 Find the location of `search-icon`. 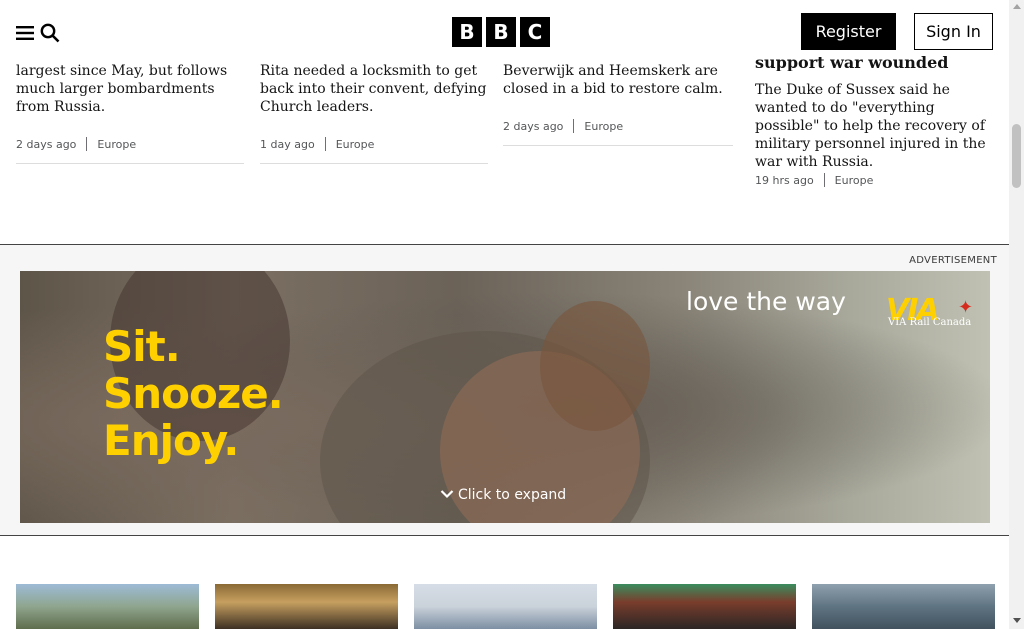

search-icon is located at coordinates (50, 33).